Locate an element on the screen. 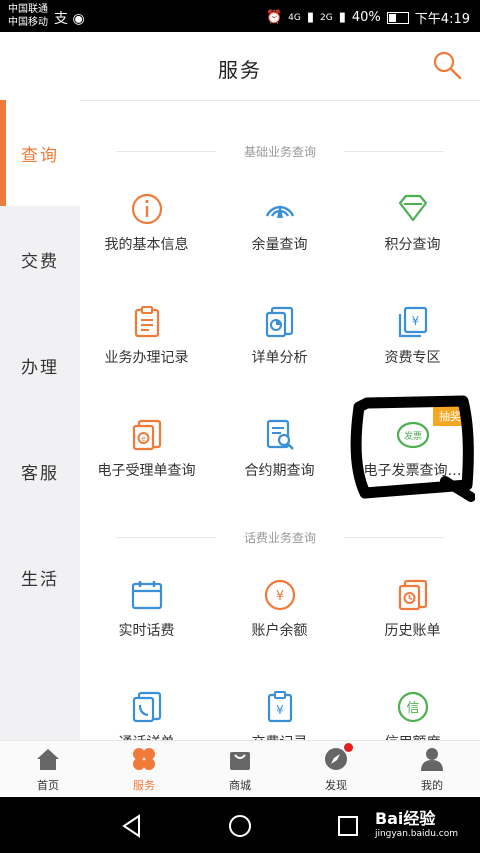 The width and height of the screenshot is (480, 853). document-search-icon is located at coordinates (280, 434).